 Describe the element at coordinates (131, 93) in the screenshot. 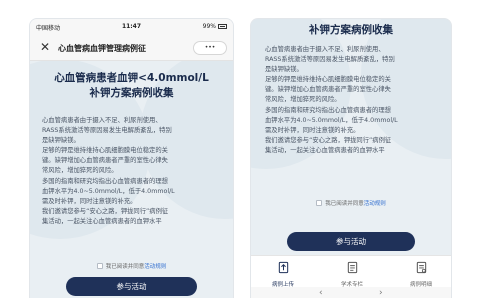

I see `title-line-2: 补钾方案病例收集` at that location.